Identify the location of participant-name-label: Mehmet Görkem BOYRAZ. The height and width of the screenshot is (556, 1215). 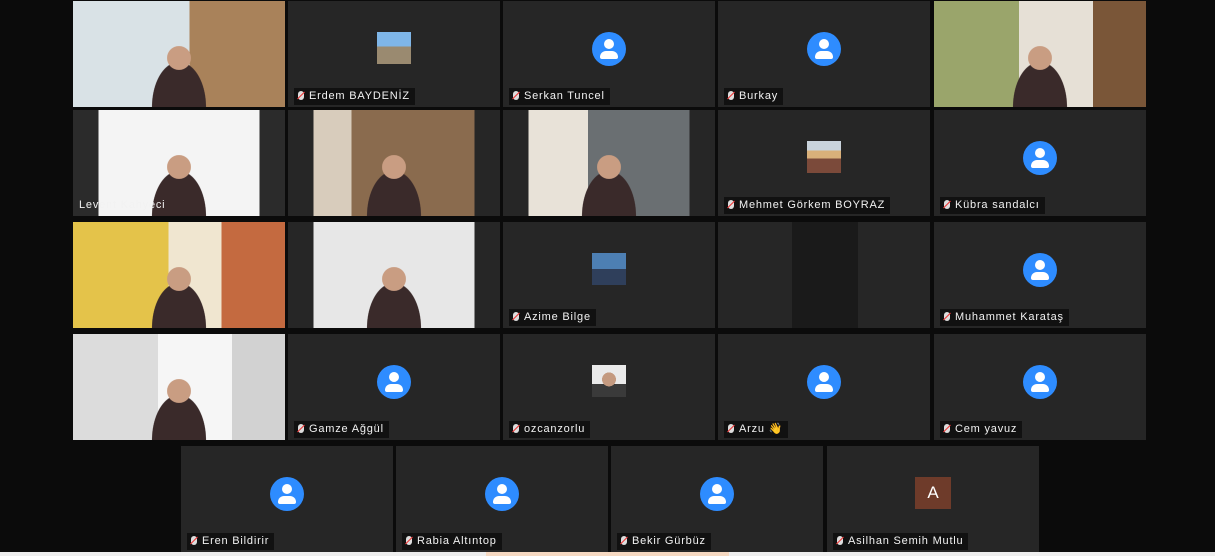
(807, 205).